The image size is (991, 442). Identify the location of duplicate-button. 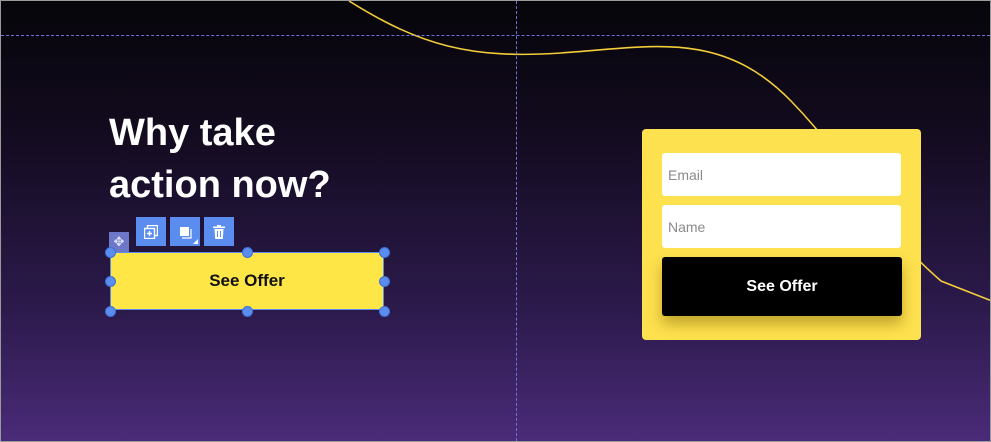
(151, 231).